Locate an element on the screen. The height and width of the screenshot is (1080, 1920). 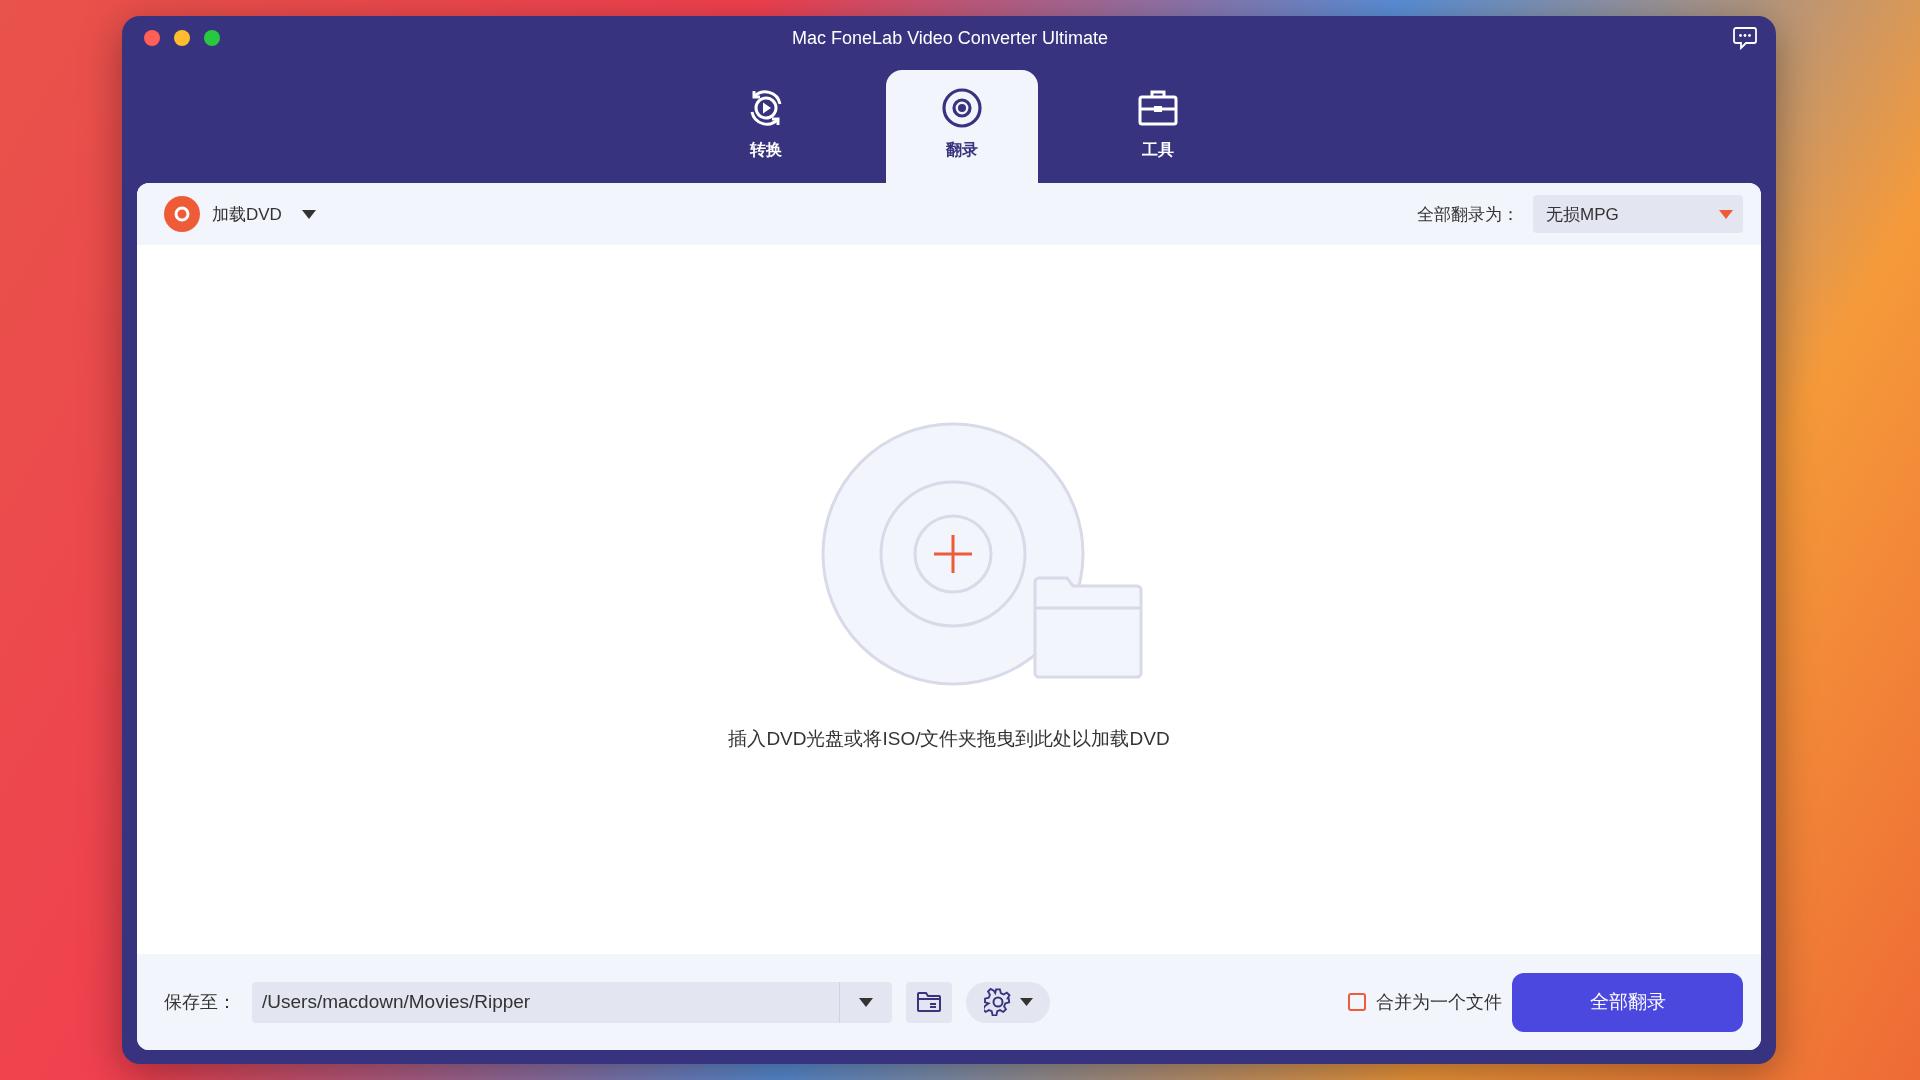
window-title: Mac FoneLab Video Converter Ultimate is located at coordinates (950, 38).